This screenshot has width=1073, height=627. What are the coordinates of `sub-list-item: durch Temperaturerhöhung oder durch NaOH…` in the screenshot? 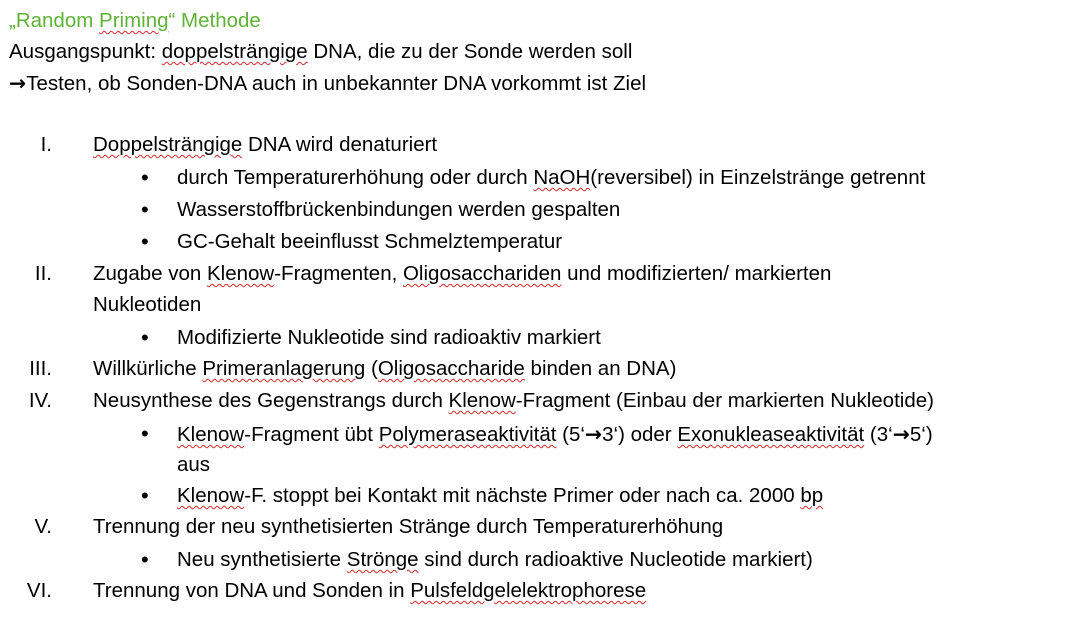 It's located at (551, 178).